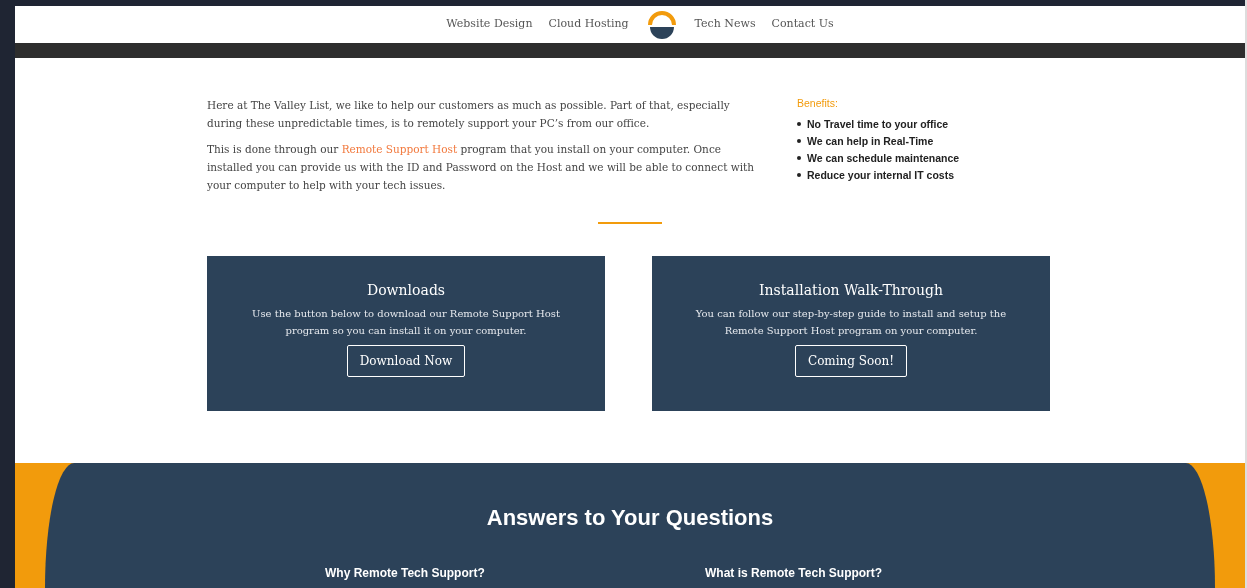 This screenshot has height=588, width=1247. What do you see at coordinates (881, 175) in the screenshot?
I see `benefit-item: Reduce your internal IT costs` at bounding box center [881, 175].